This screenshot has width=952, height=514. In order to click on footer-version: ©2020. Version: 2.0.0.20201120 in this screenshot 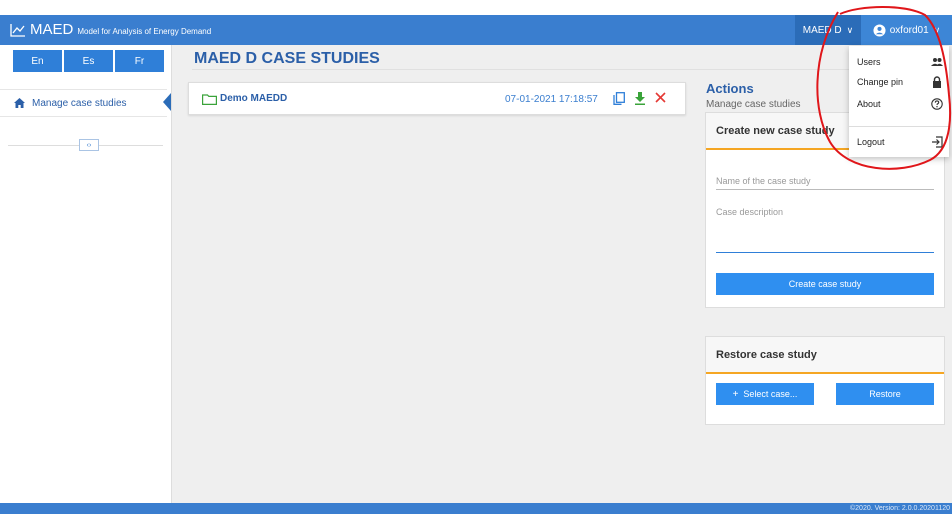, I will do `click(900, 508)`.